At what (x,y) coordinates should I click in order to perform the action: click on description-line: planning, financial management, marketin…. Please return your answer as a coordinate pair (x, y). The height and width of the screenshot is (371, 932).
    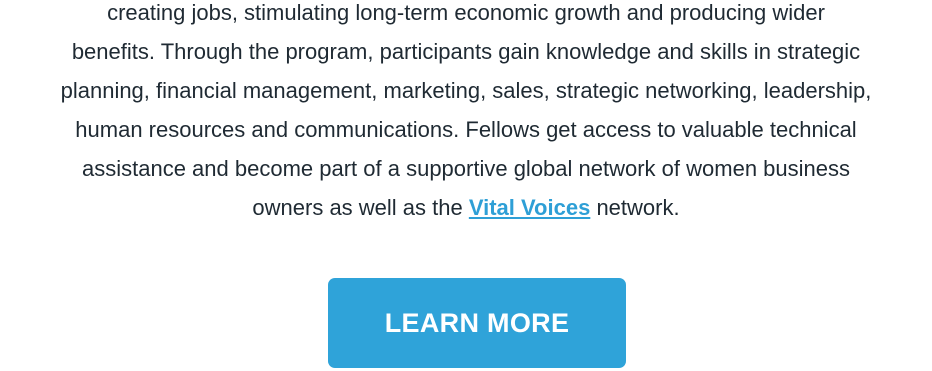
    Looking at the image, I should click on (466, 90).